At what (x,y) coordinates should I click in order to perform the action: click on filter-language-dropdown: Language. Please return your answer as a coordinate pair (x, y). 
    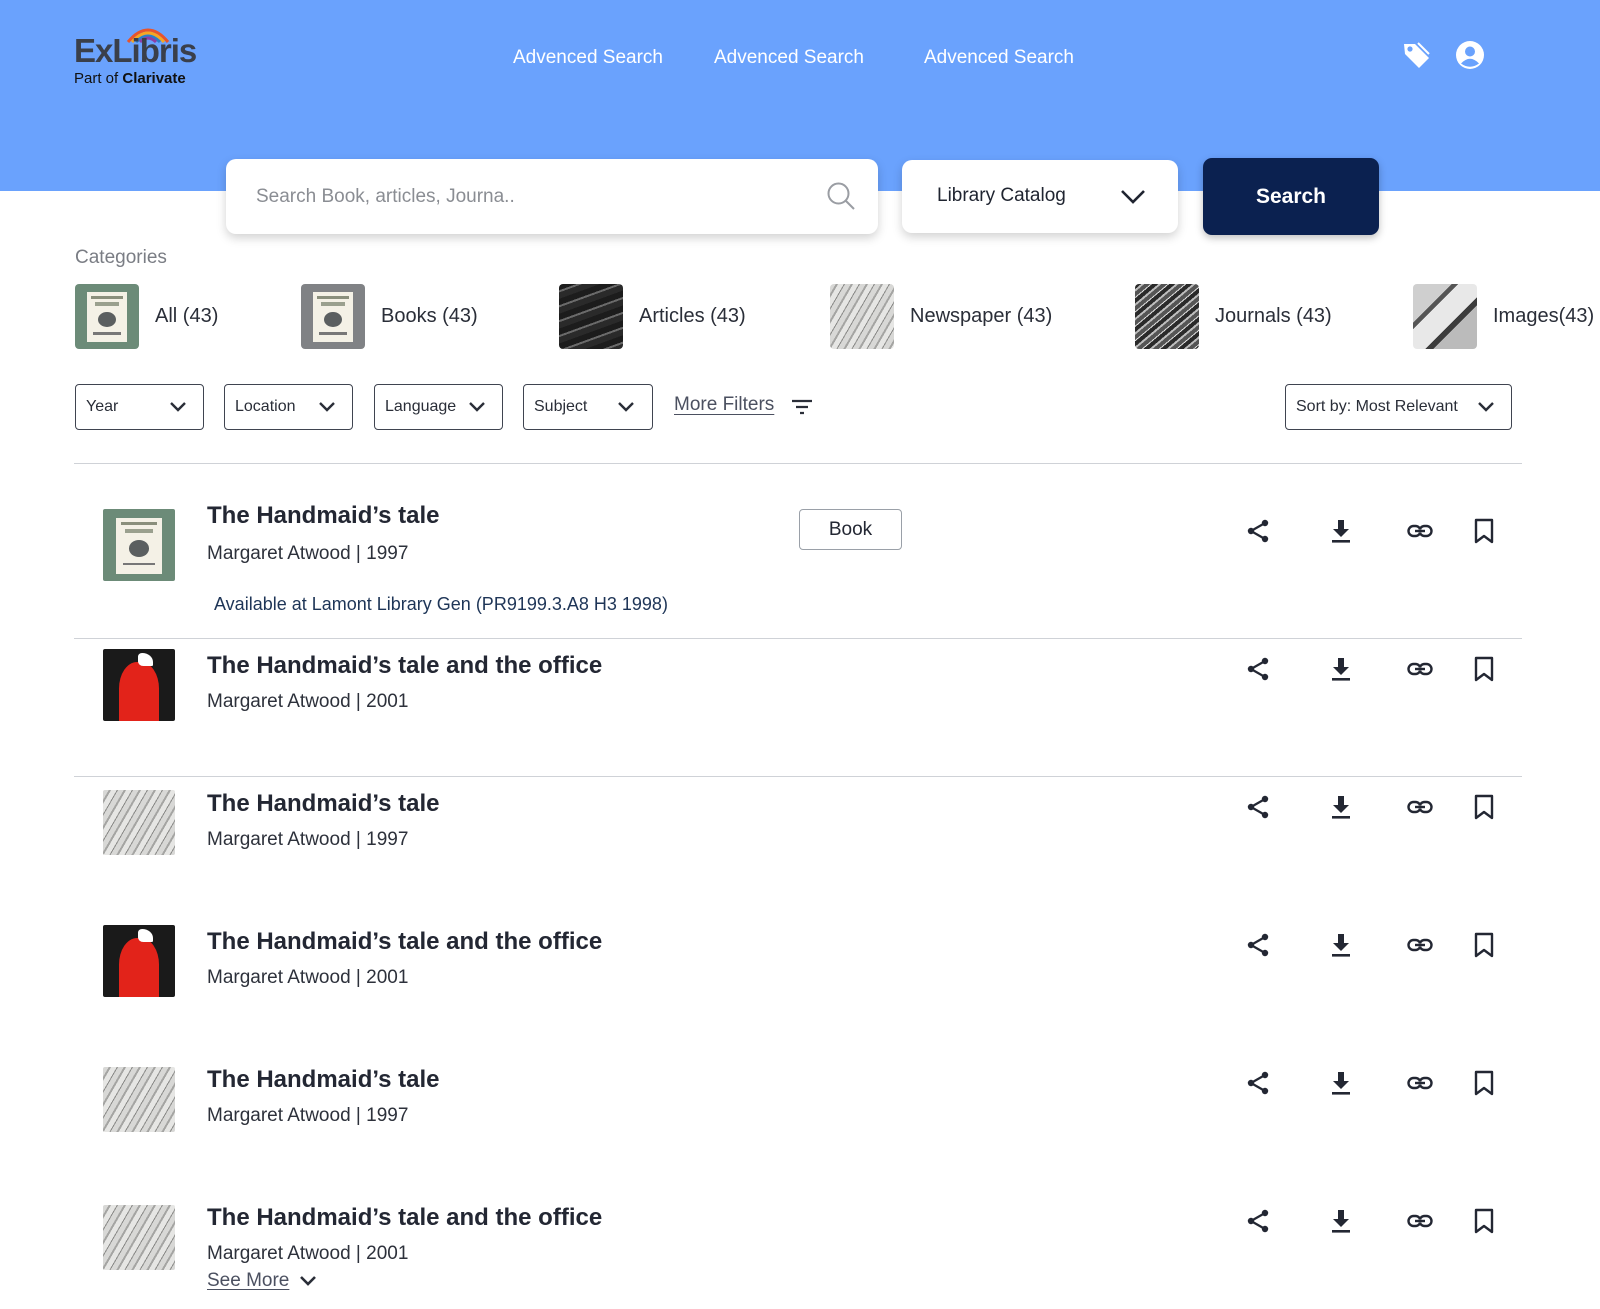
    Looking at the image, I should click on (438, 407).